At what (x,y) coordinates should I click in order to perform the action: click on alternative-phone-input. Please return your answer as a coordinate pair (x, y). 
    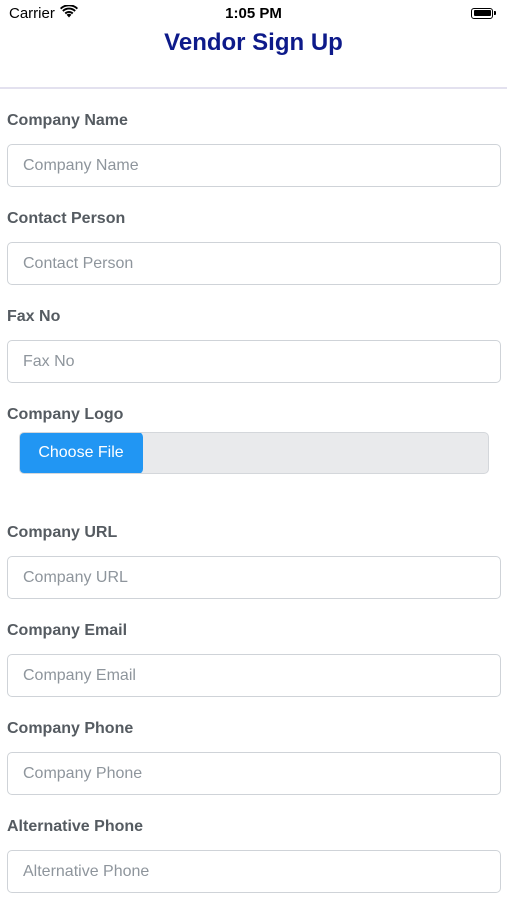
    Looking at the image, I should click on (254, 871).